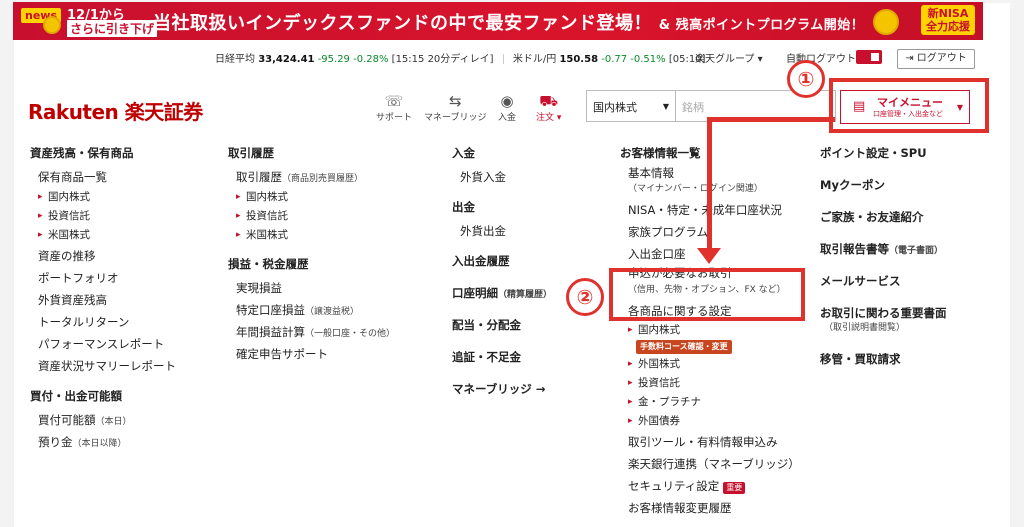 Image resolution: width=1024 pixels, height=527 pixels. Describe the element at coordinates (103, 256) in the screenshot. I see `link-asset-trend: 資産の推移` at that location.